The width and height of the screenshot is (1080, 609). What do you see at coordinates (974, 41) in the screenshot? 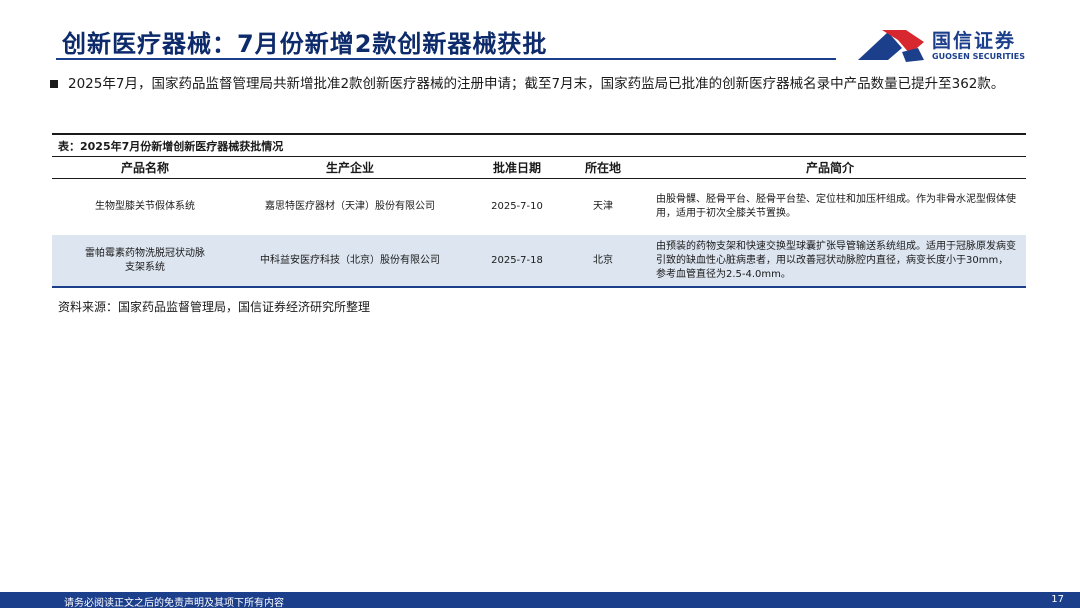
I see `logo-cn-text: 国信证券` at bounding box center [974, 41].